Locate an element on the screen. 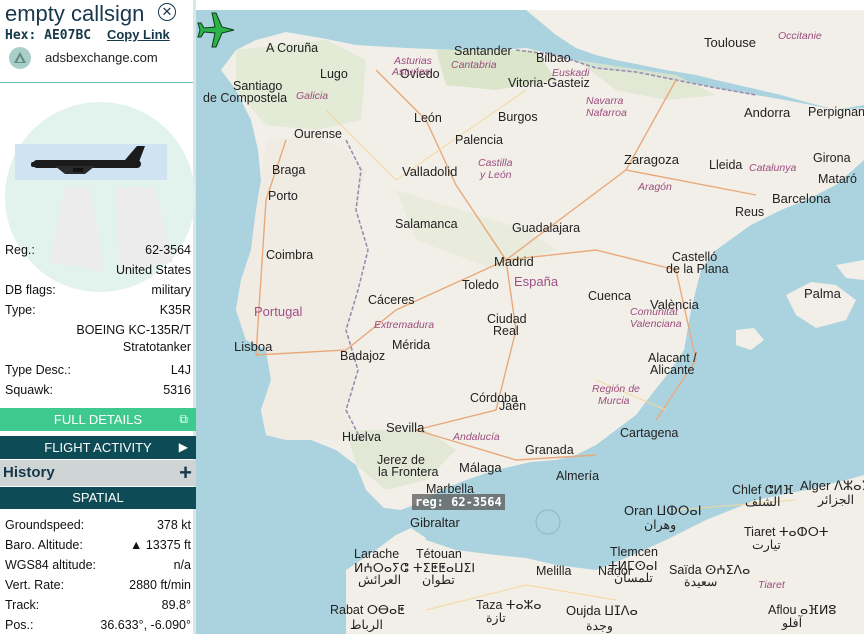 The height and width of the screenshot is (634, 864). label-asturies: Asturies is located at coordinates (411, 72).